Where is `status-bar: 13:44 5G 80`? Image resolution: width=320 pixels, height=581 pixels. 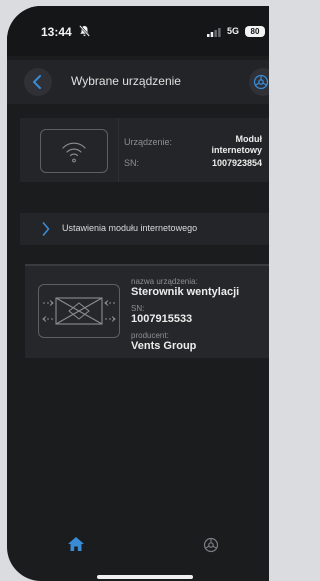 status-bar: 13:44 5G 80 is located at coordinates (138, 31).